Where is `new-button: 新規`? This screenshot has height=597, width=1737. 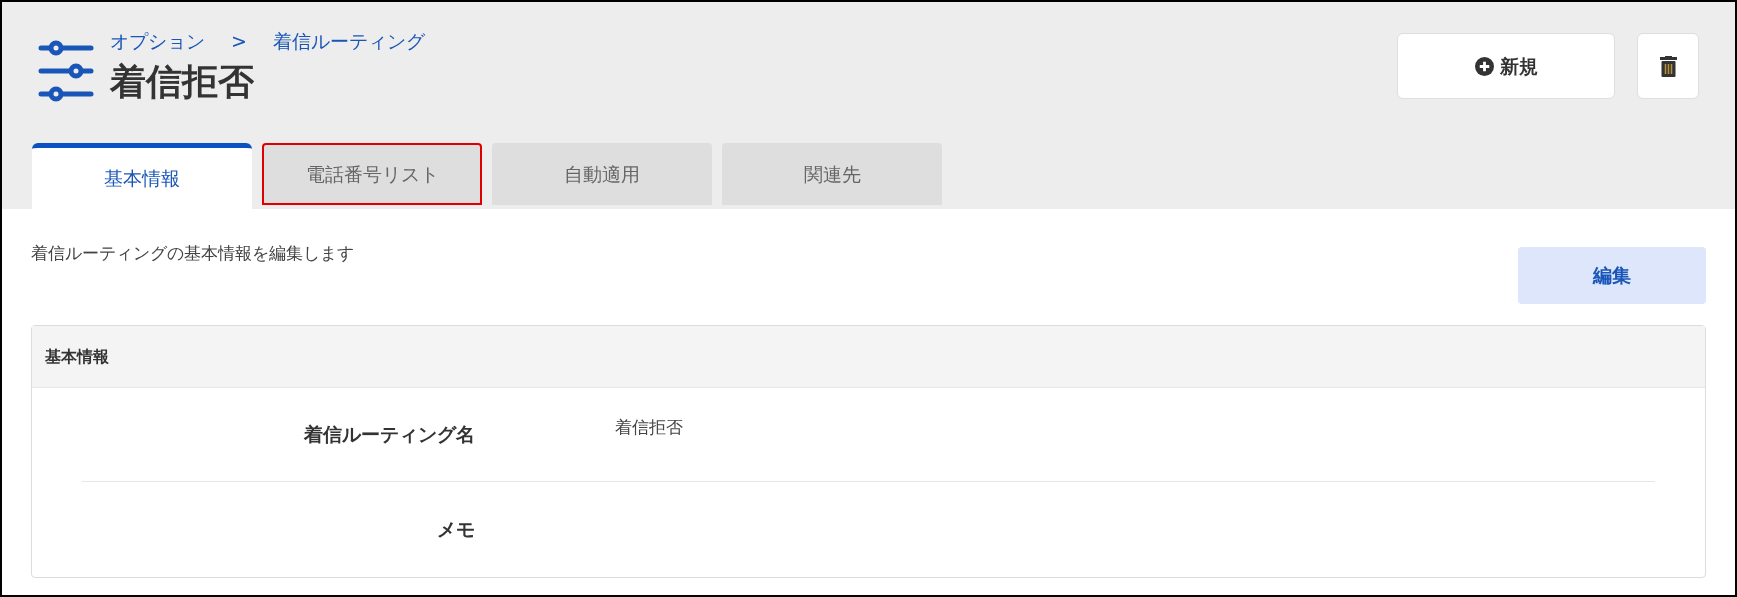
new-button: 新規 is located at coordinates (1506, 66).